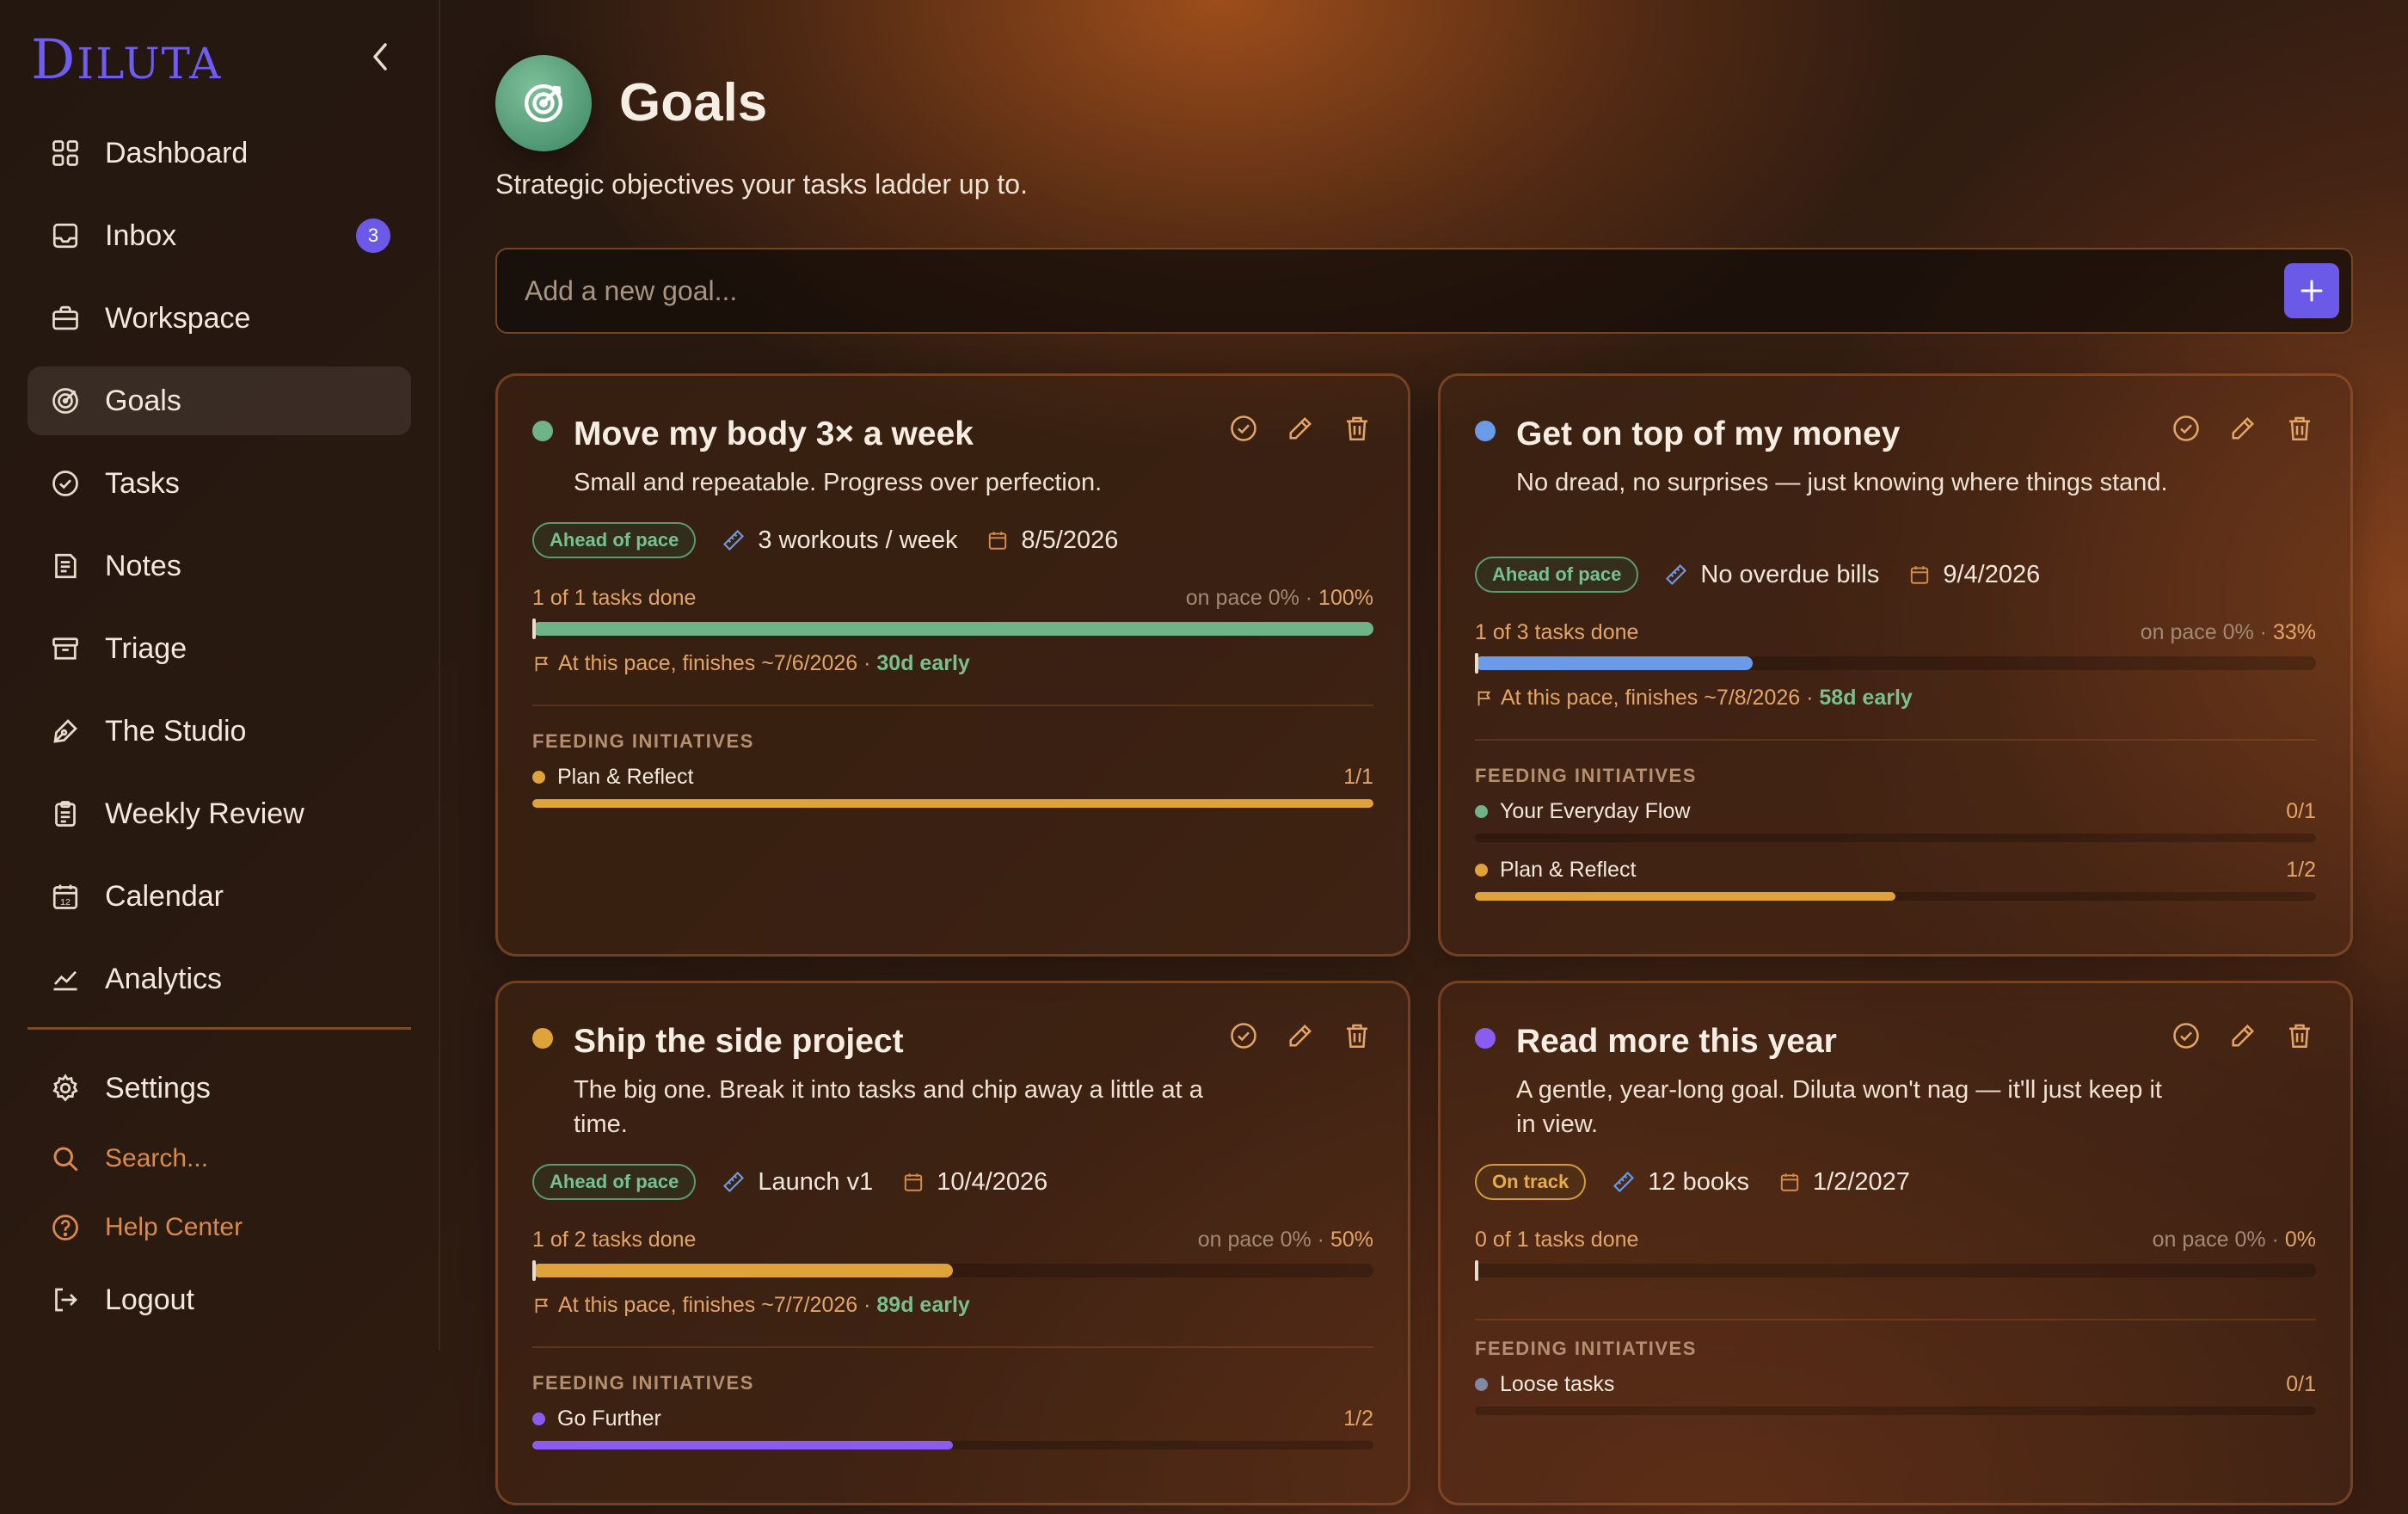 The image size is (2408, 1514). What do you see at coordinates (219, 1088) in the screenshot?
I see `sidebar-item-settings: Settings` at bounding box center [219, 1088].